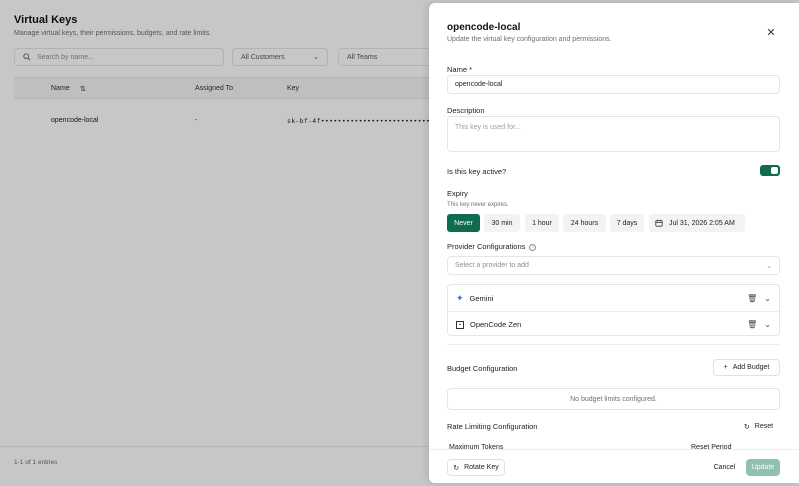 Image resolution: width=799 pixels, height=486 pixels. I want to click on expiry-30min-button: 30 min, so click(502, 223).